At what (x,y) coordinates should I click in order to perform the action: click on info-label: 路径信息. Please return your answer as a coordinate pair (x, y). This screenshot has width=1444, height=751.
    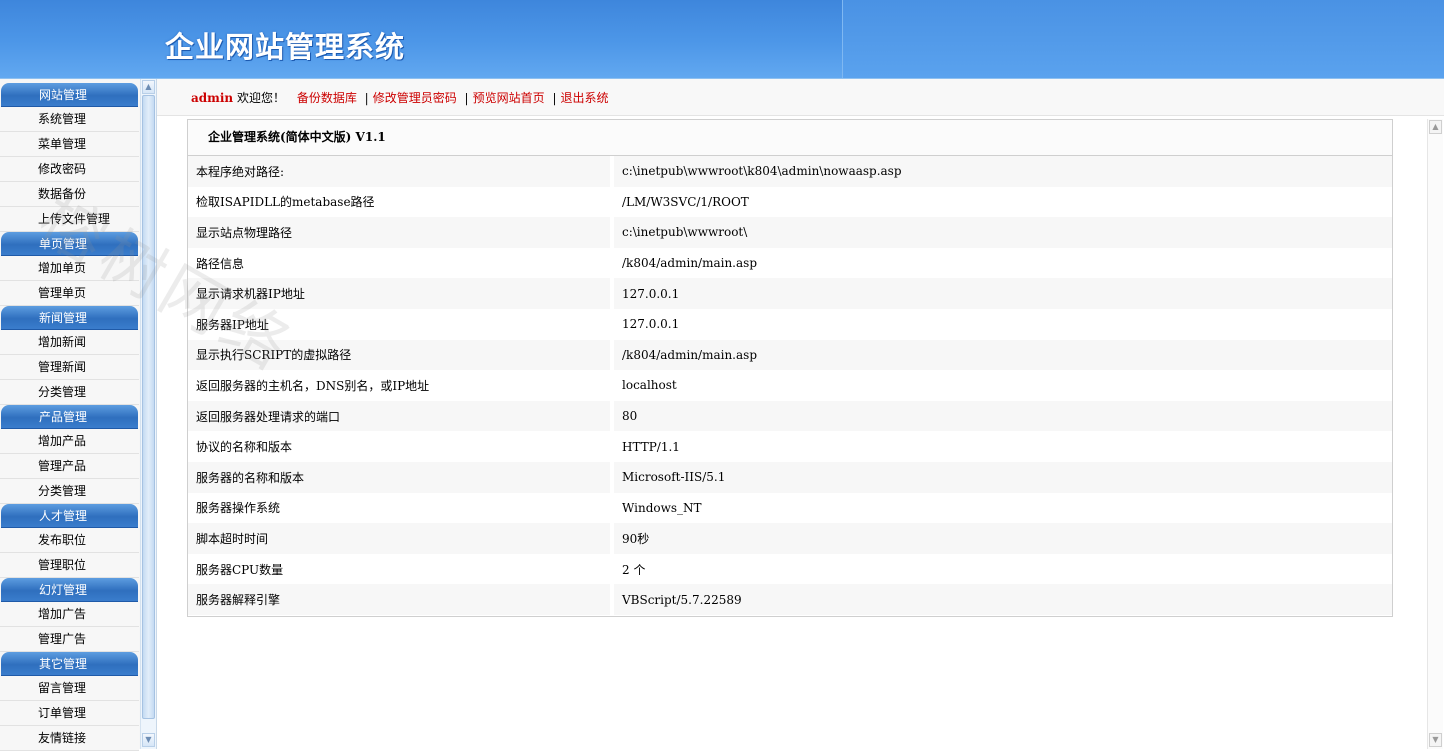
    Looking at the image, I should click on (401, 263).